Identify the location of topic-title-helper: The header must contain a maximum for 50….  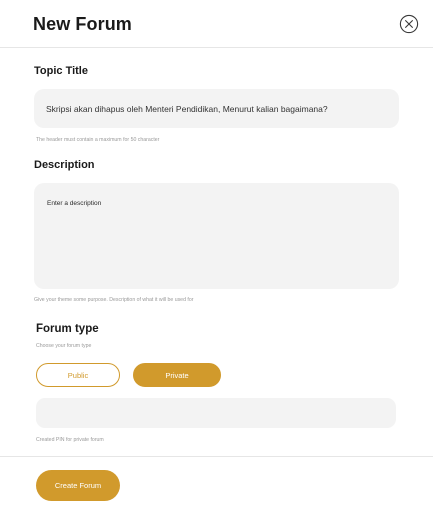
(98, 140).